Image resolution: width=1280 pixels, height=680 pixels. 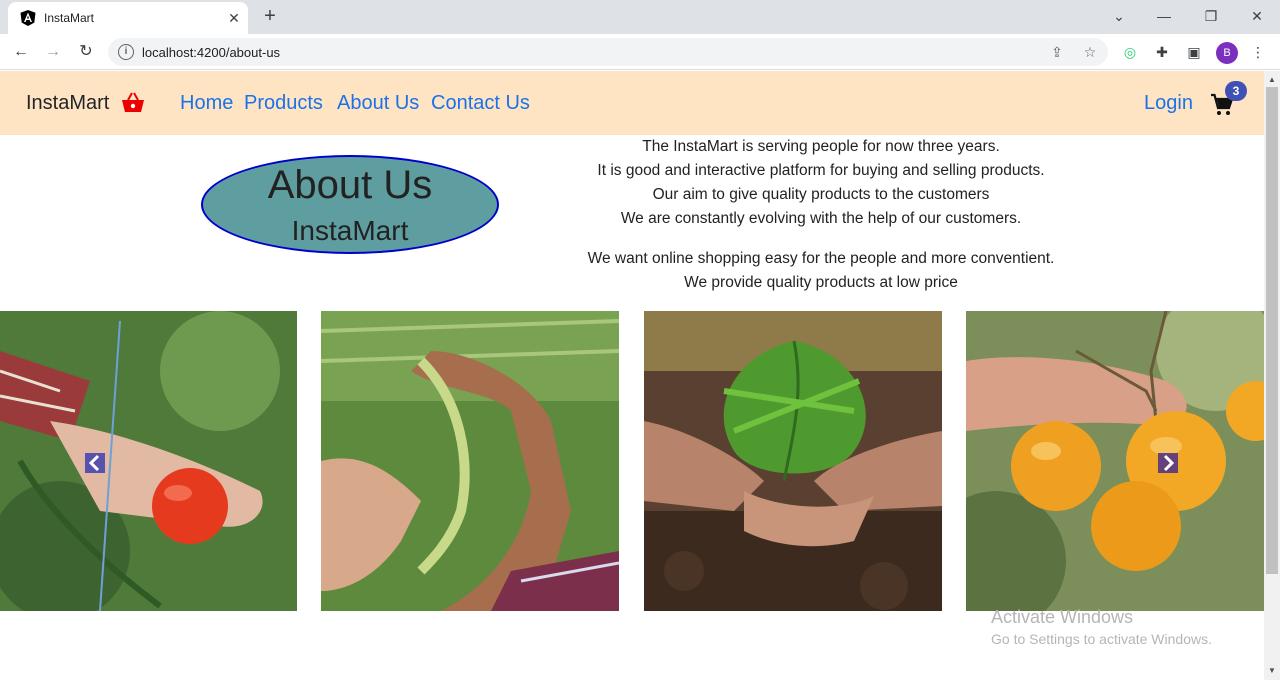 What do you see at coordinates (1257, 16) in the screenshot?
I see `close-window-icon: ✕` at bounding box center [1257, 16].